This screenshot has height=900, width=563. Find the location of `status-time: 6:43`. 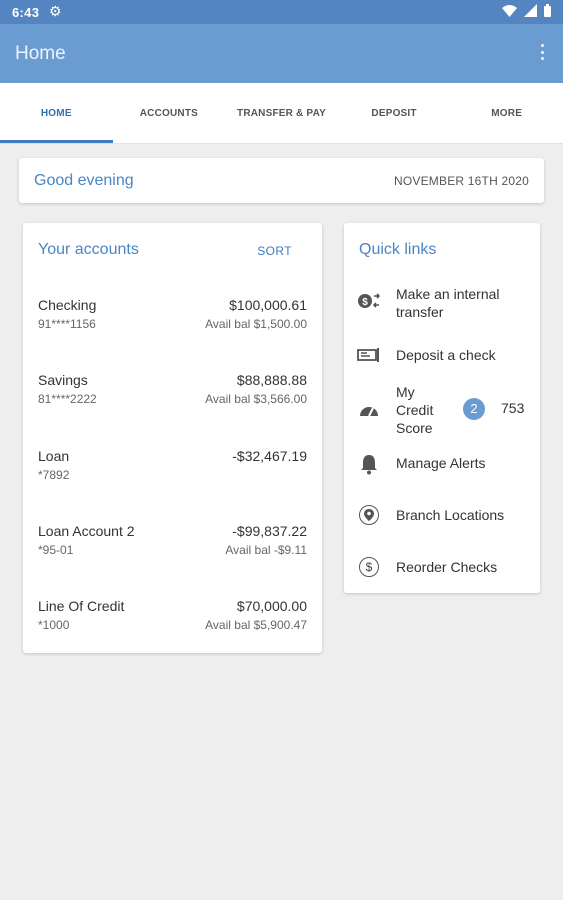

status-time: 6:43 is located at coordinates (26, 12).